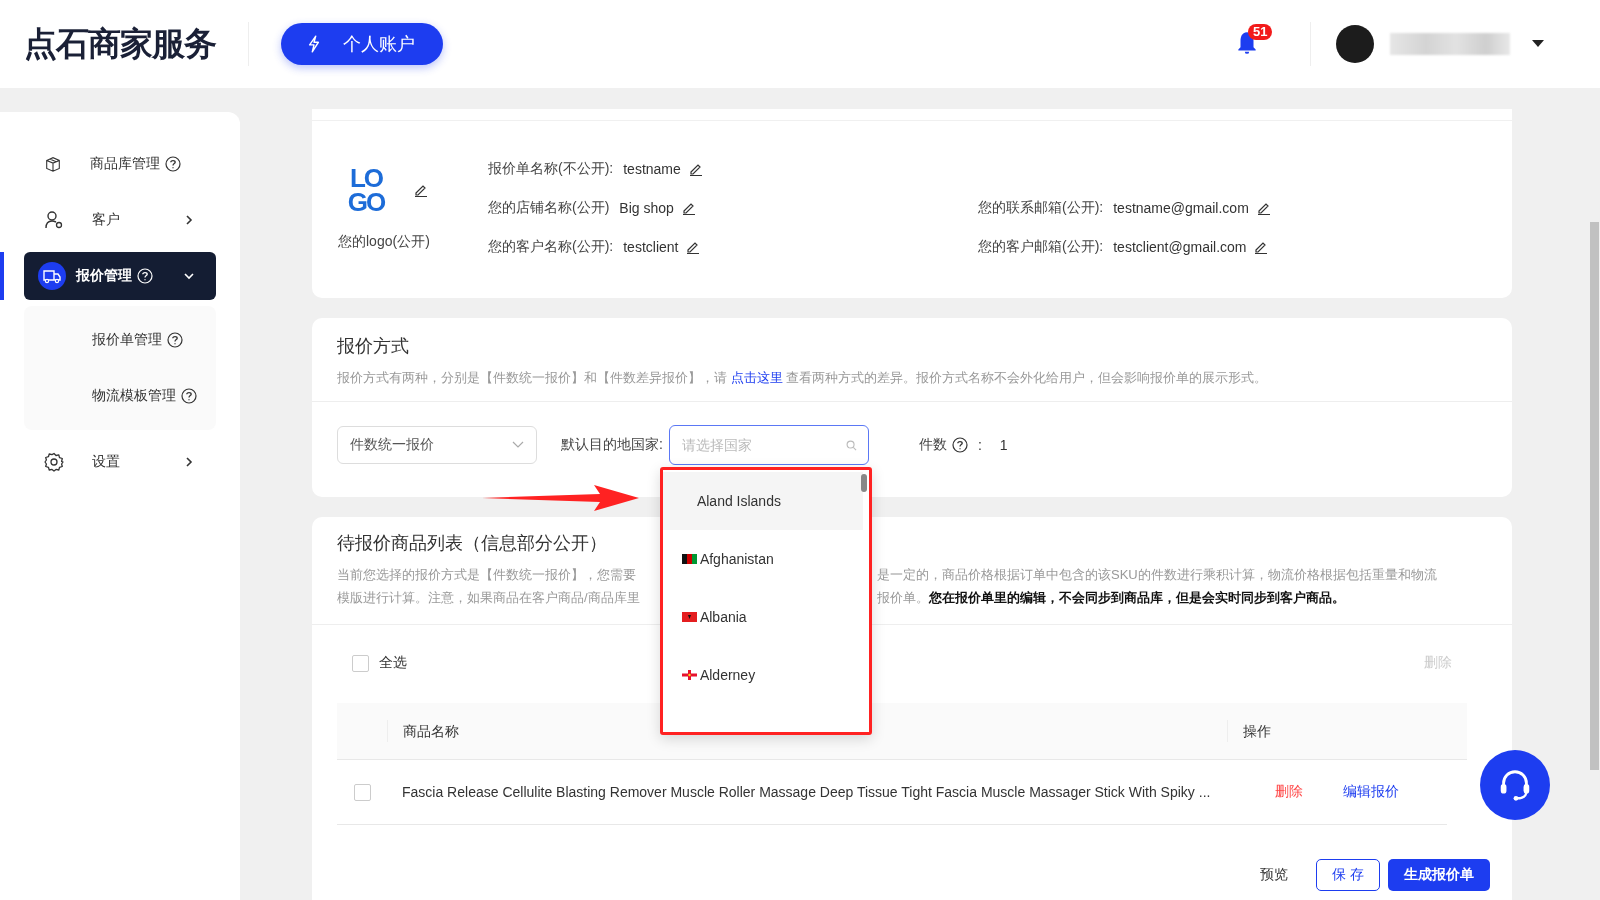 The height and width of the screenshot is (900, 1600). What do you see at coordinates (646, 207) in the screenshot?
I see `field-value: Big shop` at bounding box center [646, 207].